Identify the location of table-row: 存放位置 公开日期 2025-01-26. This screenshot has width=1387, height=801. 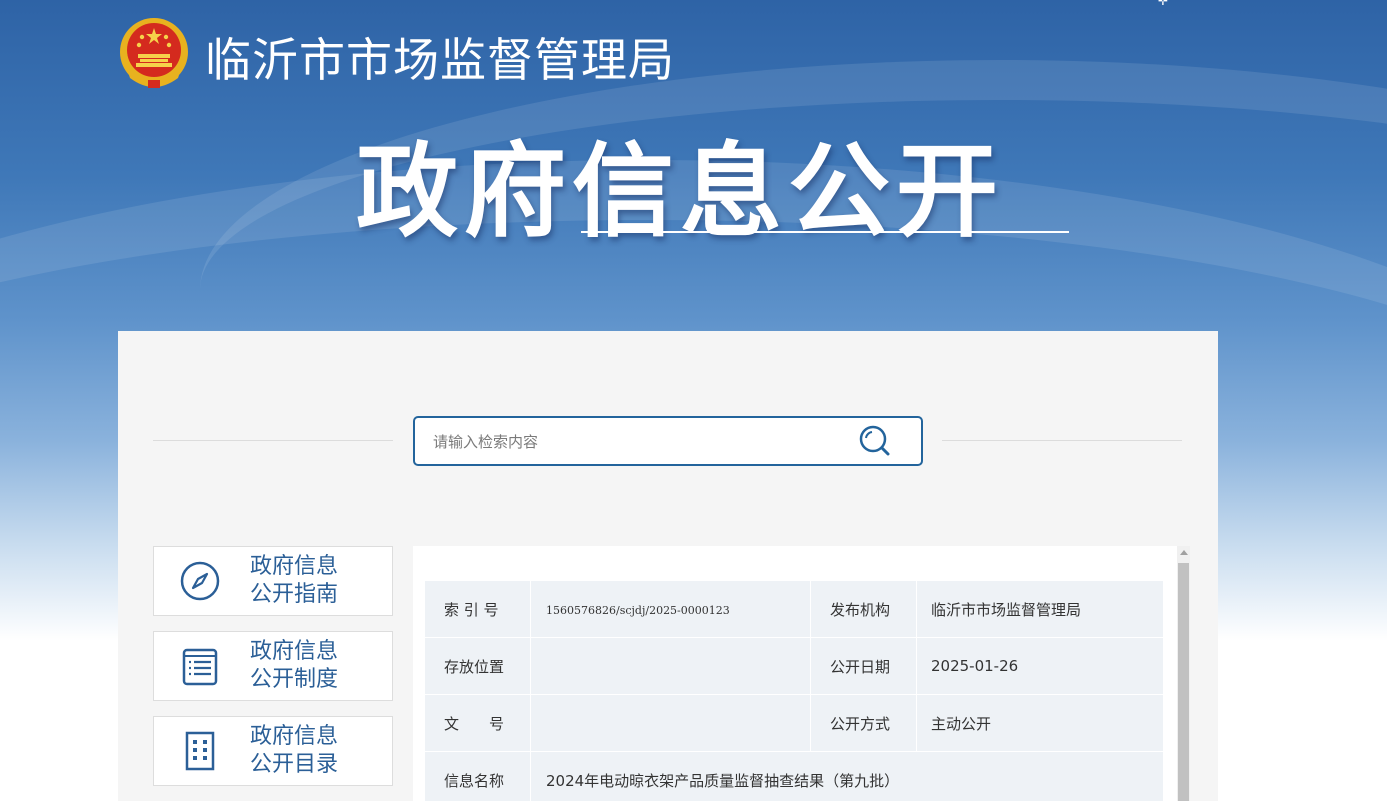
(794, 666).